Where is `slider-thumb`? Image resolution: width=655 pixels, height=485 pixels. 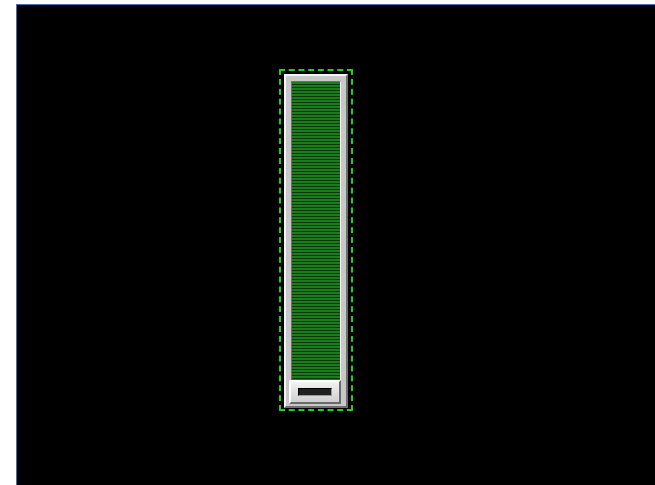
slider-thumb is located at coordinates (315, 392).